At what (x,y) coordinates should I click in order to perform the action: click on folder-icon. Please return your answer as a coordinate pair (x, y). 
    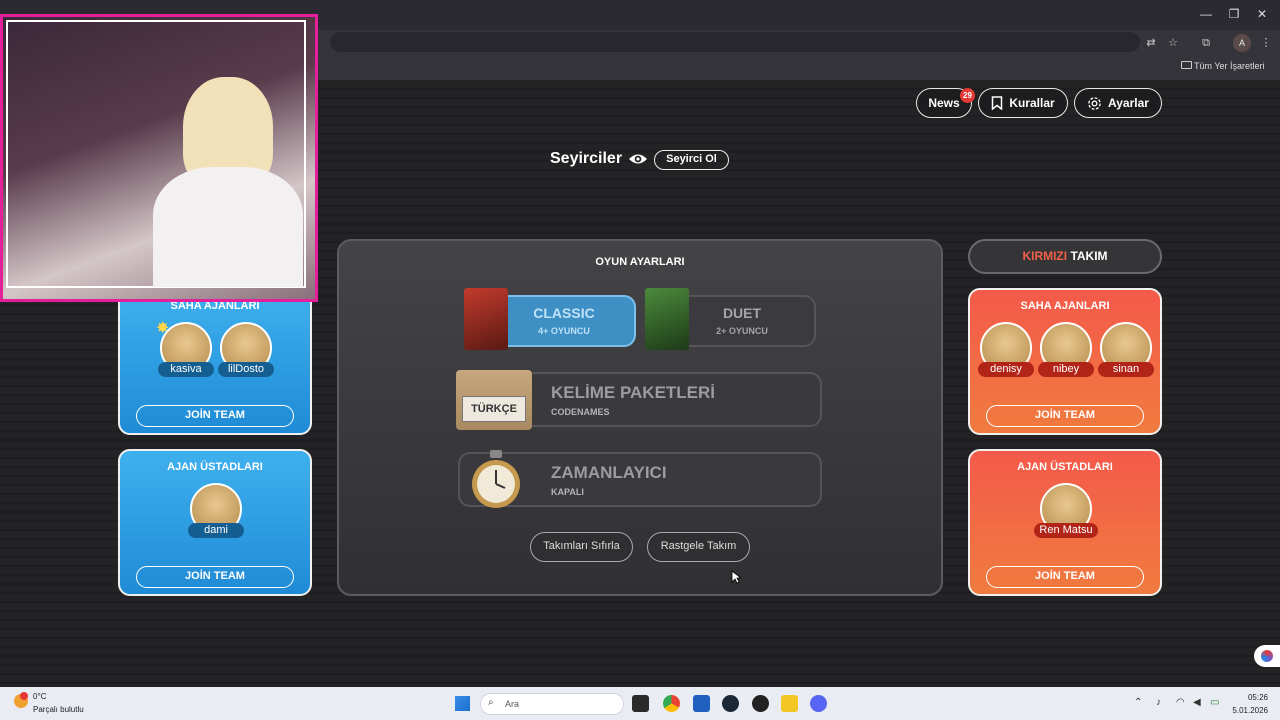
    Looking at the image, I should click on (1186, 65).